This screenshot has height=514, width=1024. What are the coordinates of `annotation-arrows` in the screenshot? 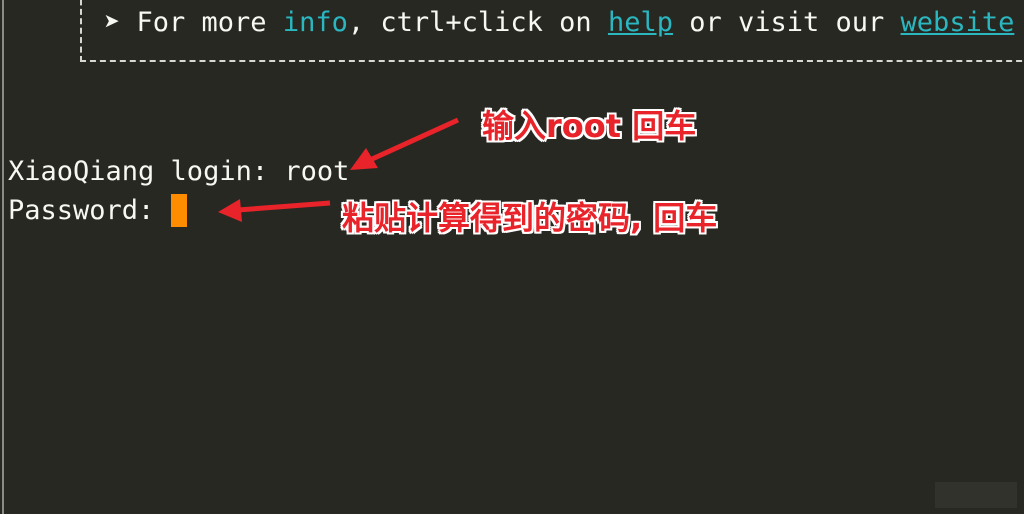 It's located at (339, 169).